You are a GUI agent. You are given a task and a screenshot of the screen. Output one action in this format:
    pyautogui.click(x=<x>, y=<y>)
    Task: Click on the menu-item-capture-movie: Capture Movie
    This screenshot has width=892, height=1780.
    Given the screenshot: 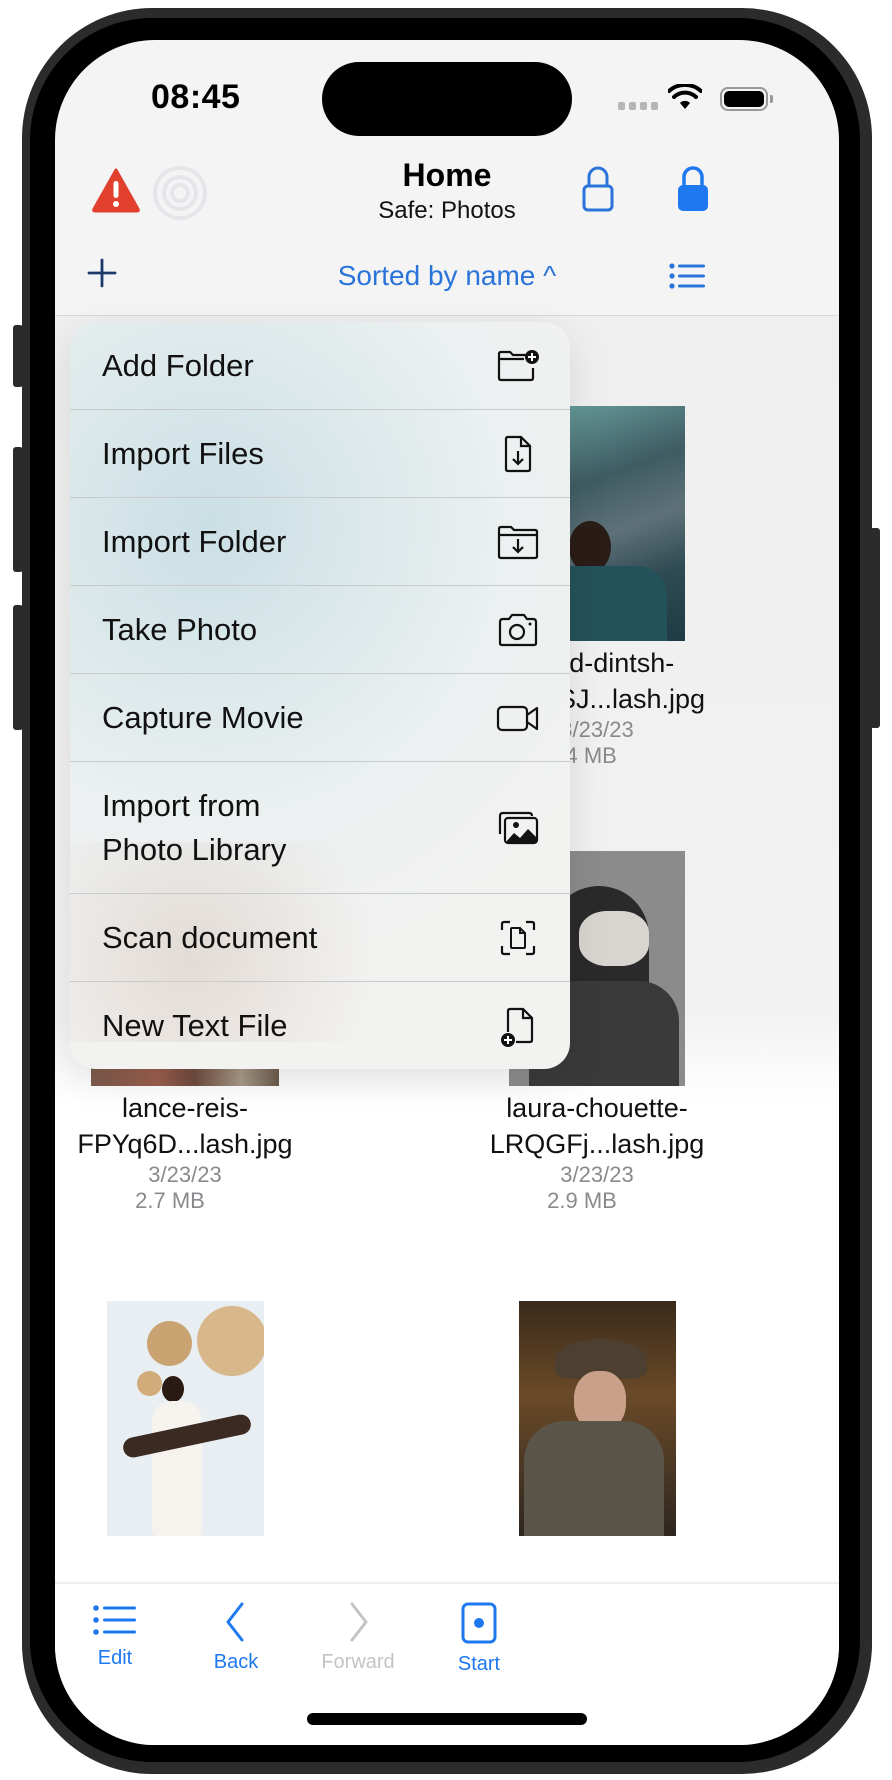 What is the action you would take?
    pyautogui.click(x=320, y=717)
    